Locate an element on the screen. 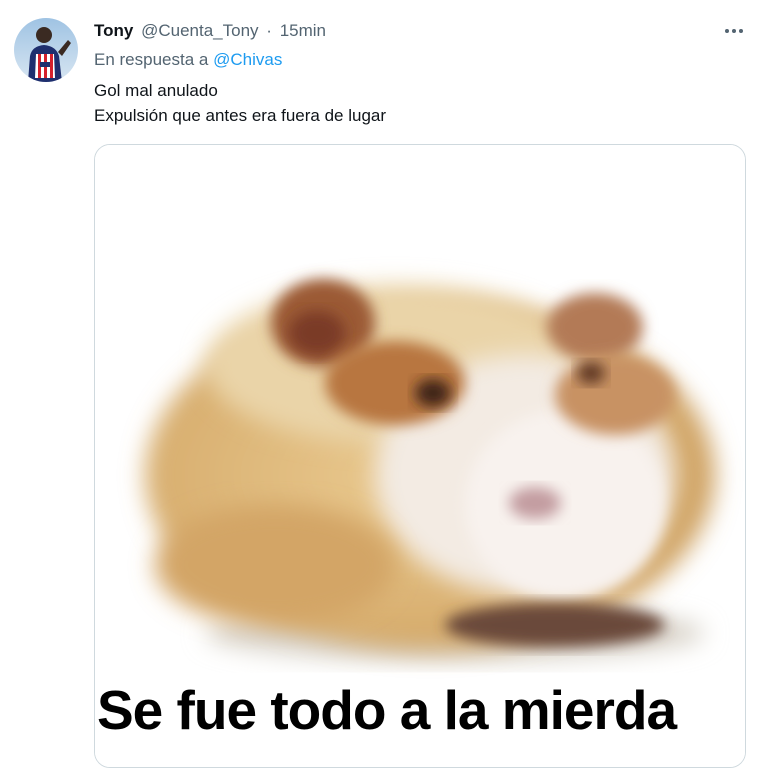 The width and height of the screenshot is (768, 778). display-name: Tony is located at coordinates (113, 30).